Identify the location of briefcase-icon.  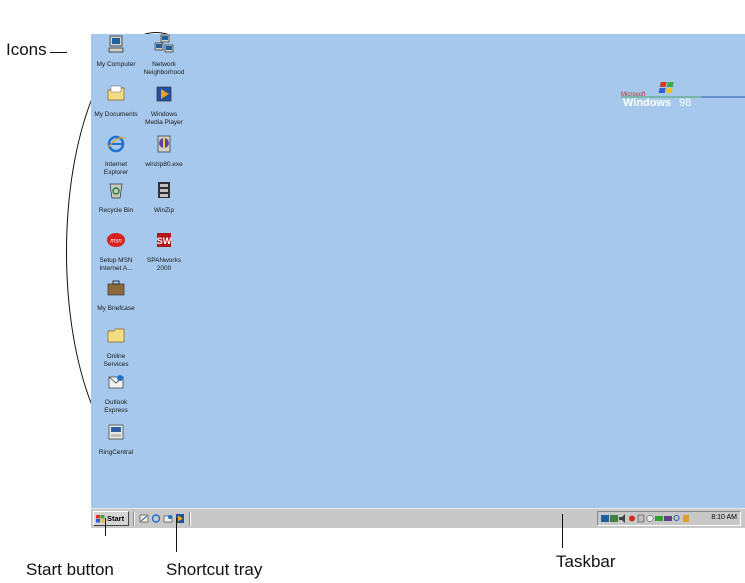
(116, 288).